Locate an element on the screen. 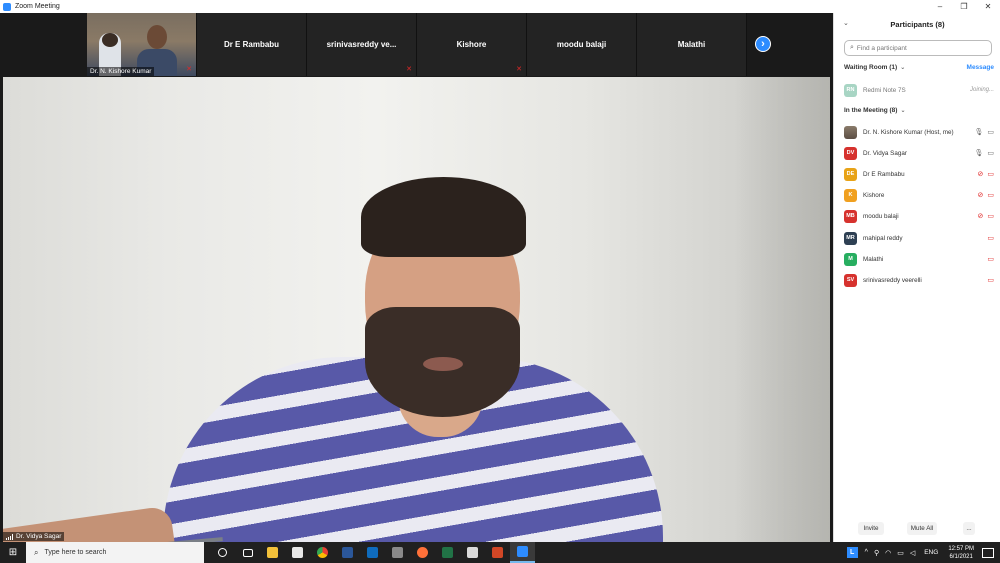  taskbar-search: ⌕ Type here to search is located at coordinates (115, 552).